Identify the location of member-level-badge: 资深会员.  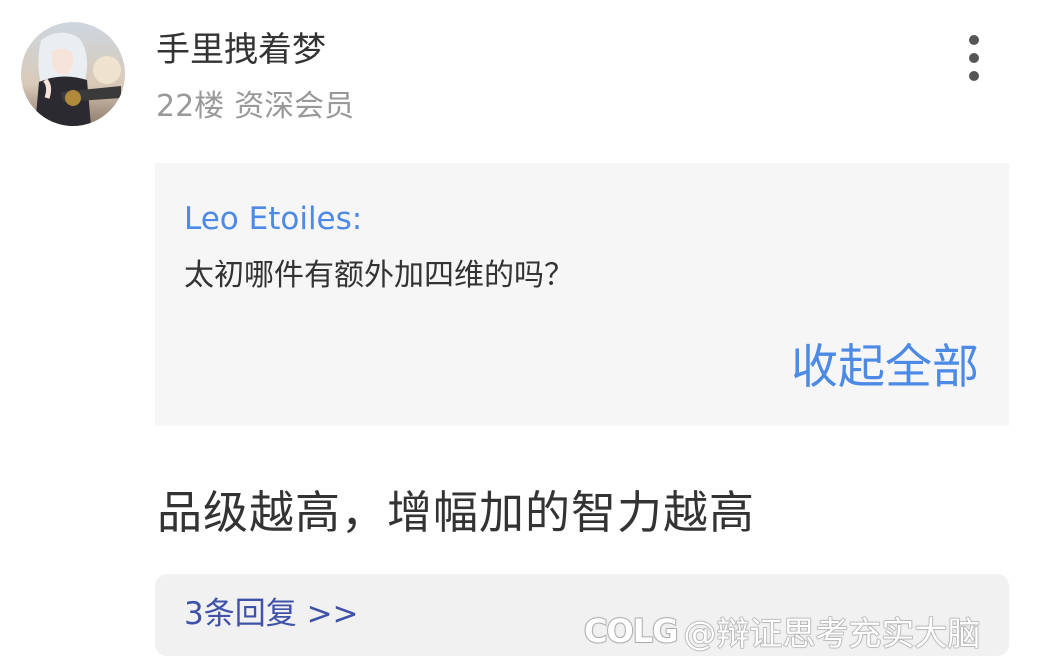
(294, 106).